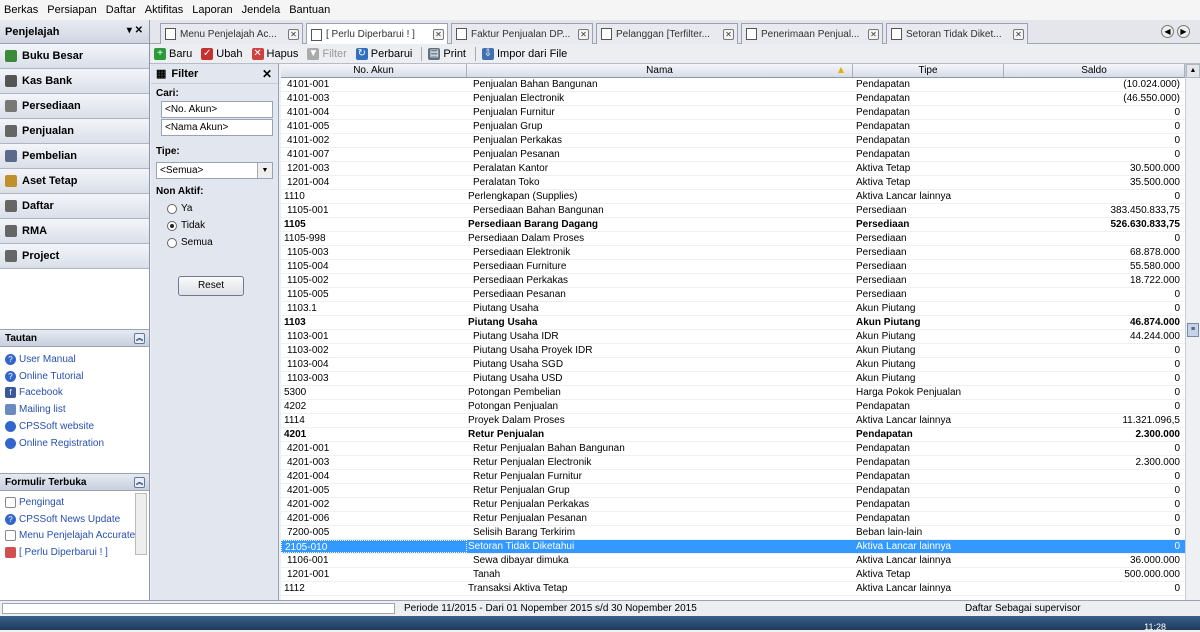 The image size is (1200, 632). What do you see at coordinates (733, 141) in the screenshot?
I see `table-row: 4101-002 Penjualan Perkakas Pendapatan 0` at bounding box center [733, 141].